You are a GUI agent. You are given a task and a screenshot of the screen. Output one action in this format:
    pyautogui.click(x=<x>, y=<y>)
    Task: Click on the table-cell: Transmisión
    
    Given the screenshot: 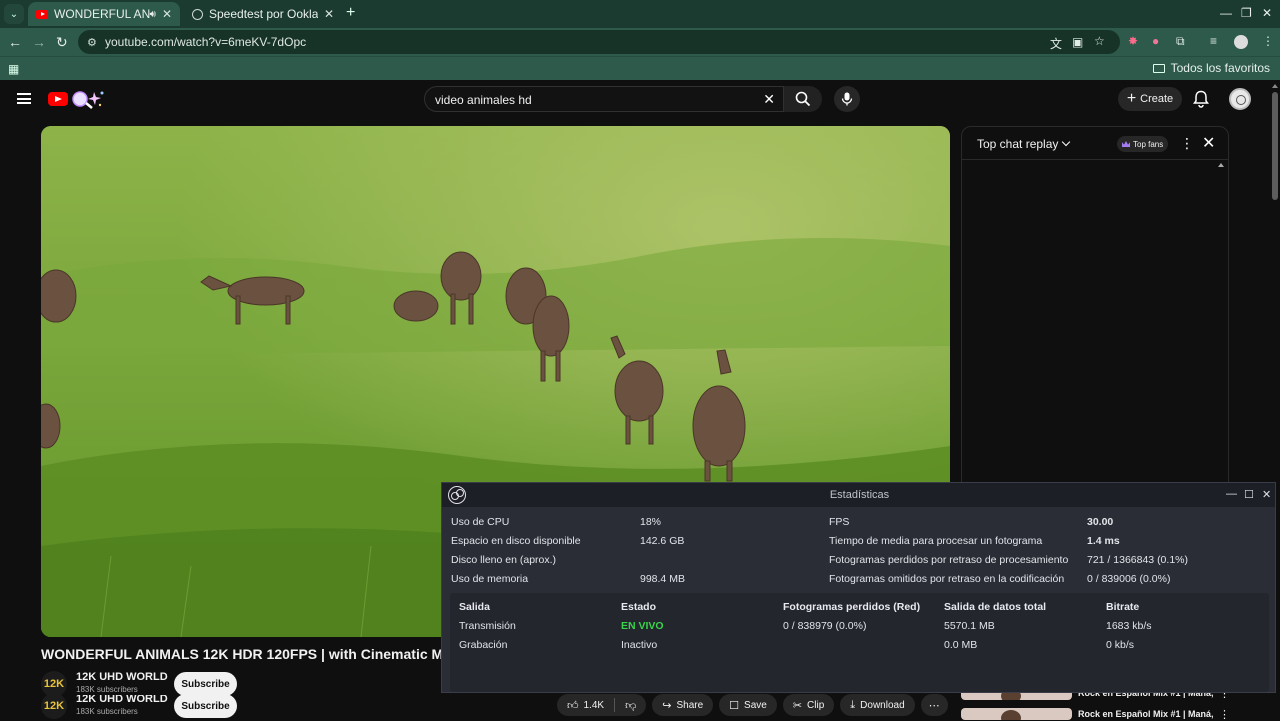 What is the action you would take?
    pyautogui.click(x=487, y=626)
    